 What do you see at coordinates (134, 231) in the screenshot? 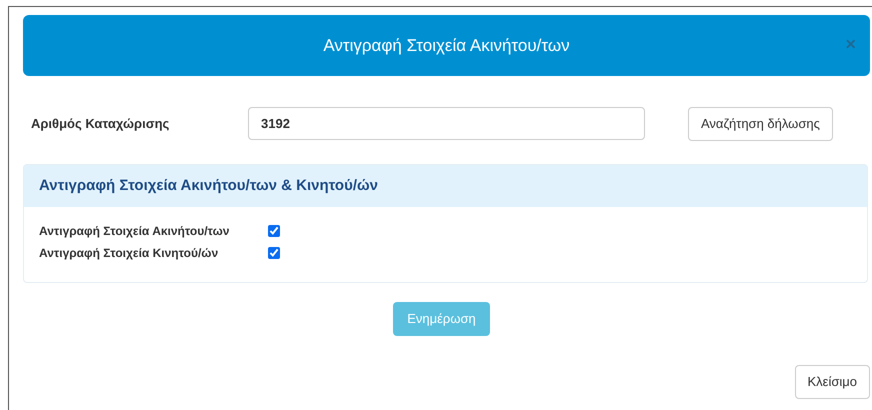
I see `option-label: Αντιγραφή Στοιχεία Ακινήτου/των` at bounding box center [134, 231].